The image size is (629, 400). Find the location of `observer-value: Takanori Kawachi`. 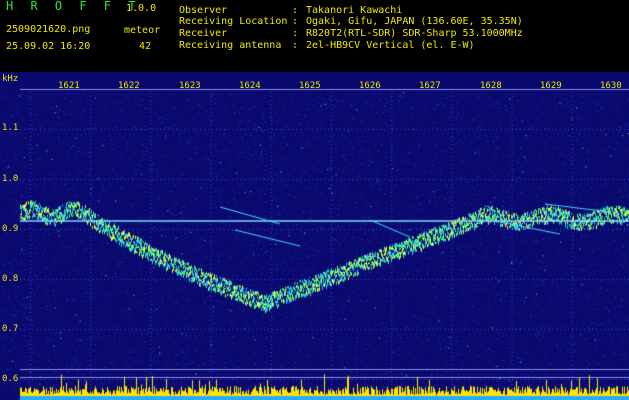

observer-value: Takanori Kawachi is located at coordinates (354, 10).